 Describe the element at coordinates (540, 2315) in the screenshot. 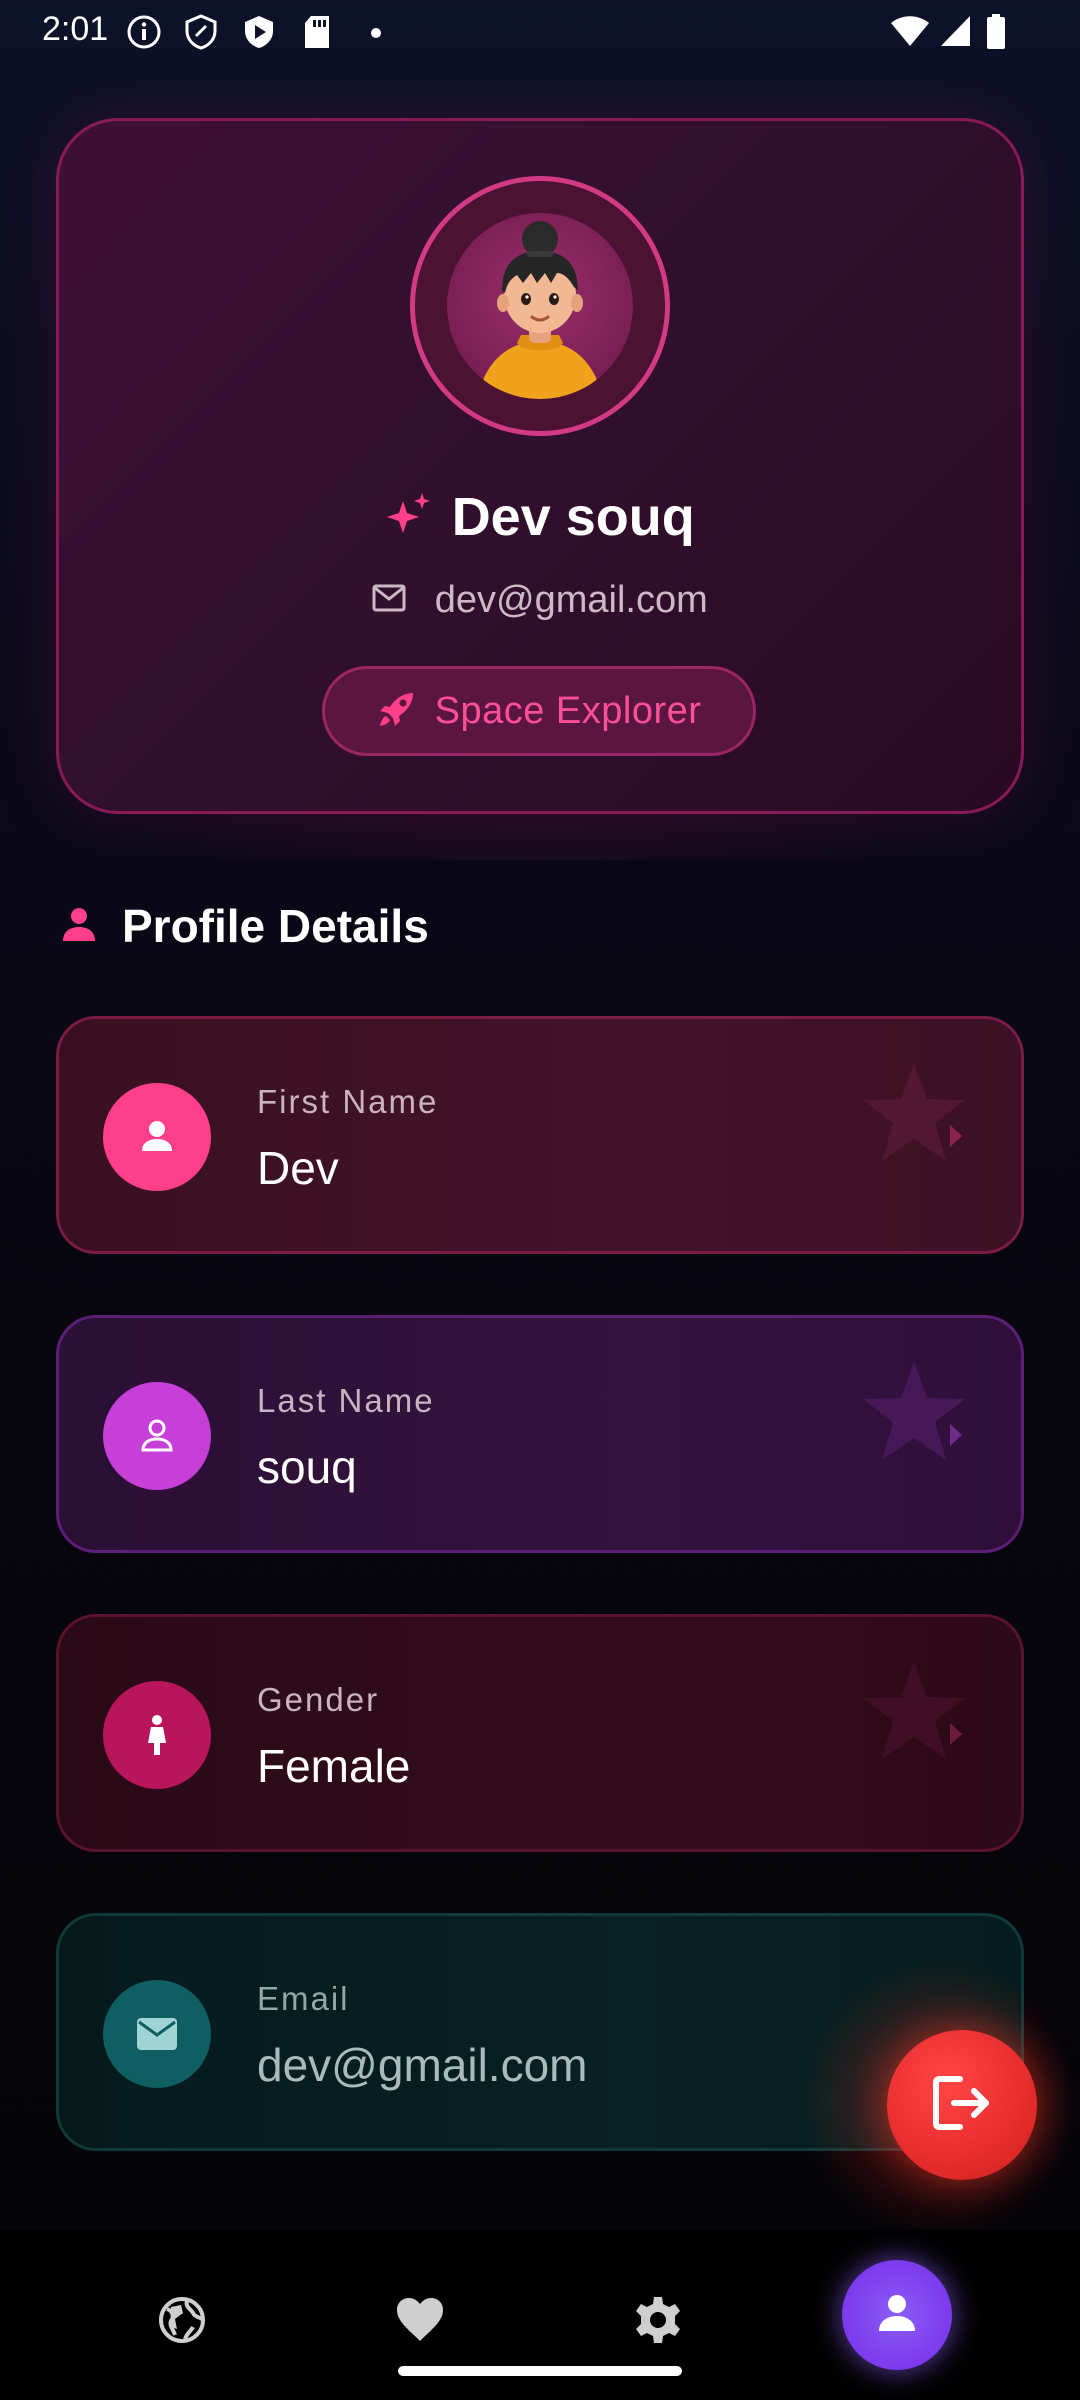

I see `bottom-nav` at that location.